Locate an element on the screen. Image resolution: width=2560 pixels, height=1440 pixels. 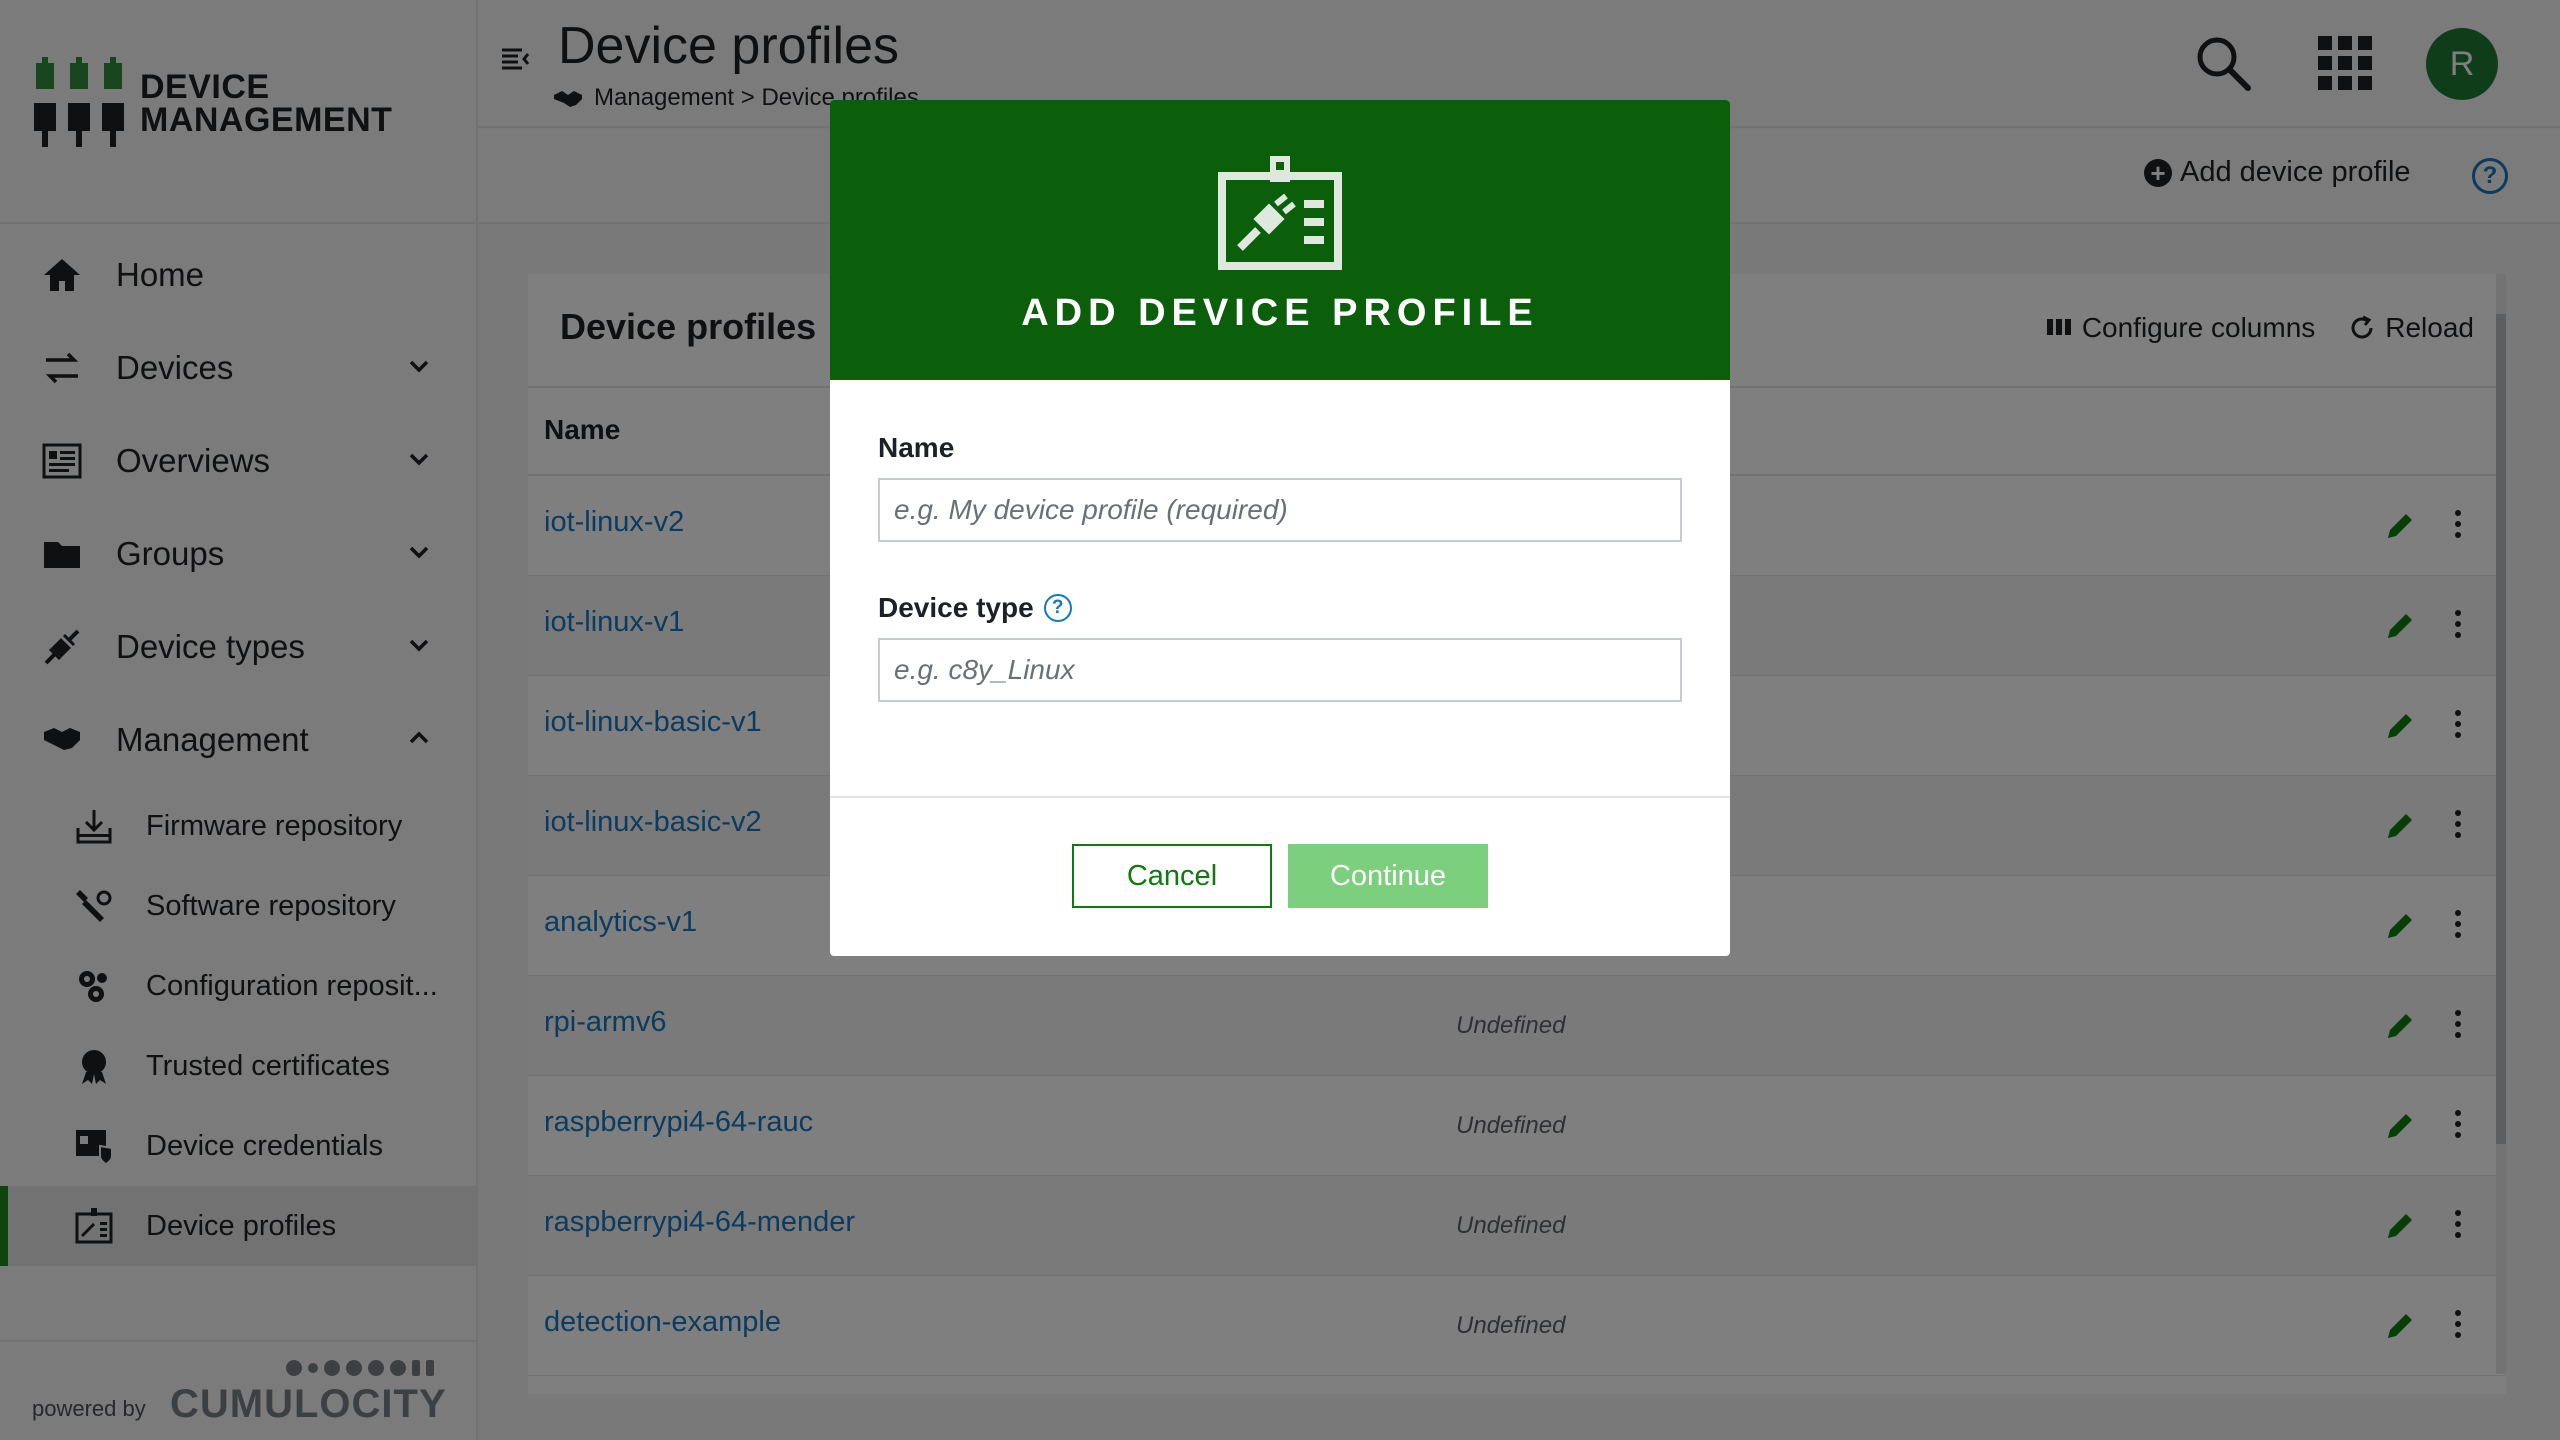
name-input is located at coordinates (1280, 510).